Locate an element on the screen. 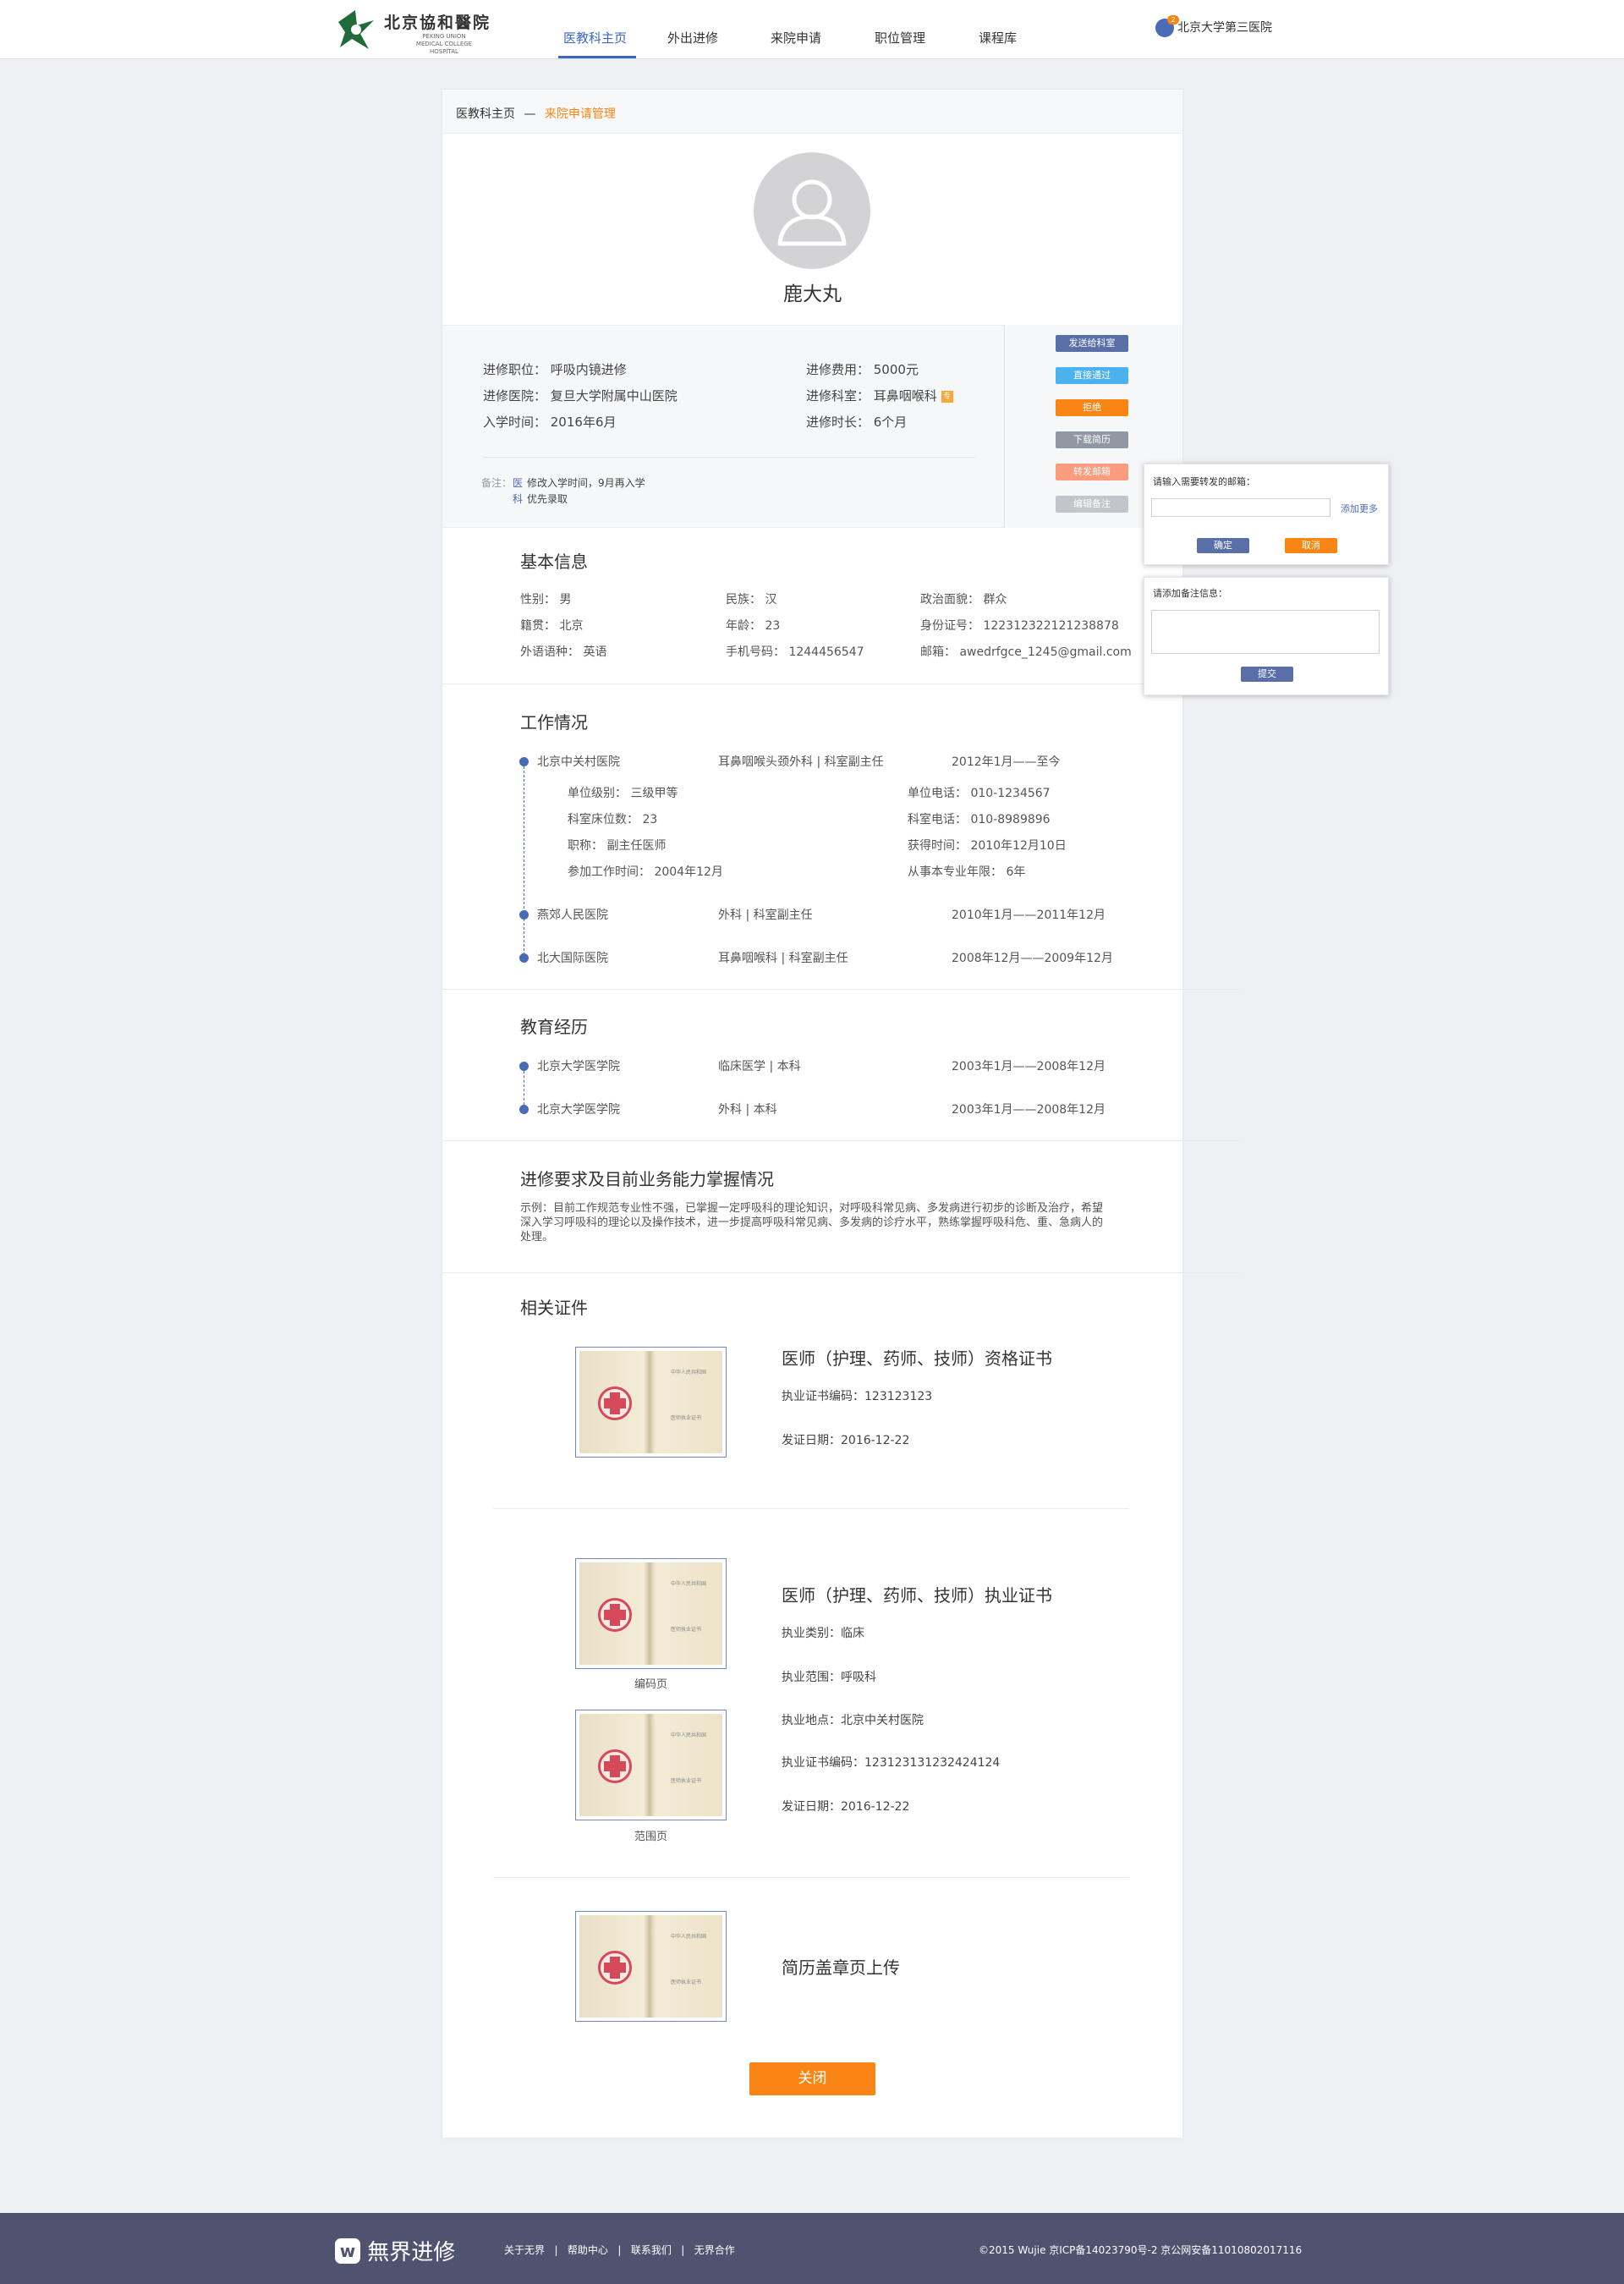 This screenshot has width=1624, height=2284. breadcrumb: 医教科主页 — 来院申请管理 is located at coordinates (536, 114).